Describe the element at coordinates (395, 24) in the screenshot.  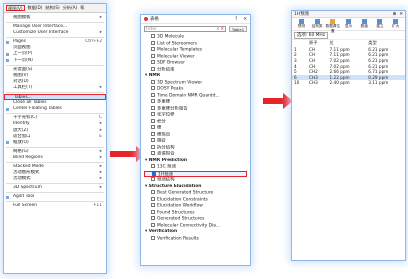
I see `toolbar-button: 扩大` at that location.